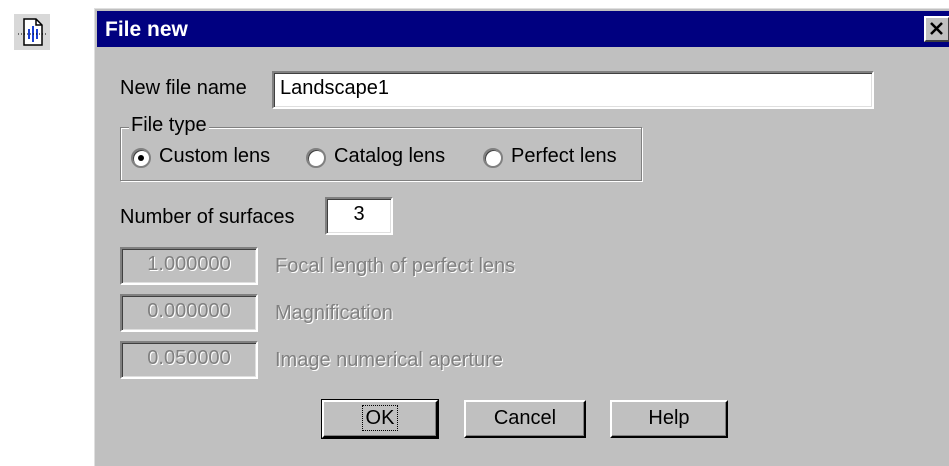  I want to click on custom-lens-radio, so click(141, 158).